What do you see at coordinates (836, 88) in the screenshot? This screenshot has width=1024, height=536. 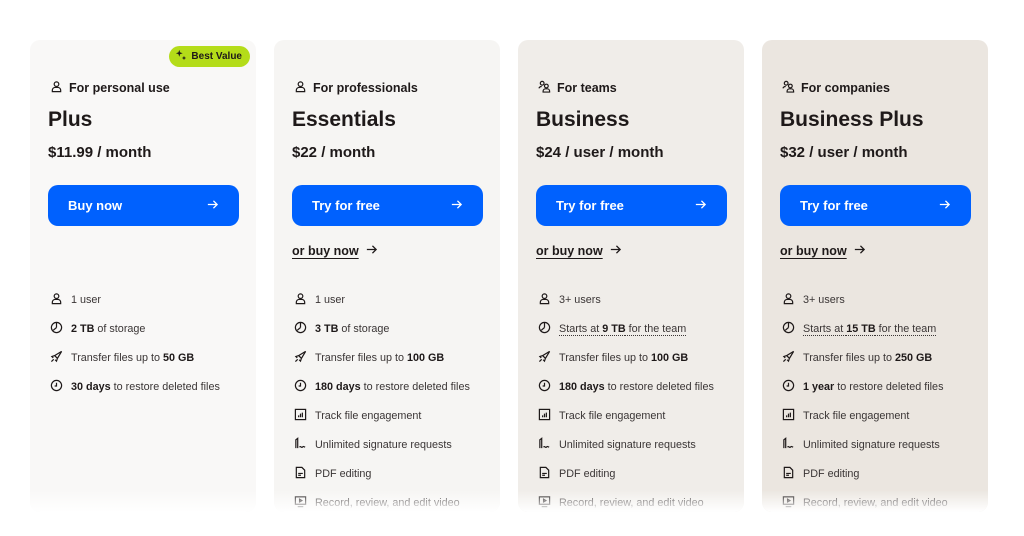 I see `plan-audience: For companies` at bounding box center [836, 88].